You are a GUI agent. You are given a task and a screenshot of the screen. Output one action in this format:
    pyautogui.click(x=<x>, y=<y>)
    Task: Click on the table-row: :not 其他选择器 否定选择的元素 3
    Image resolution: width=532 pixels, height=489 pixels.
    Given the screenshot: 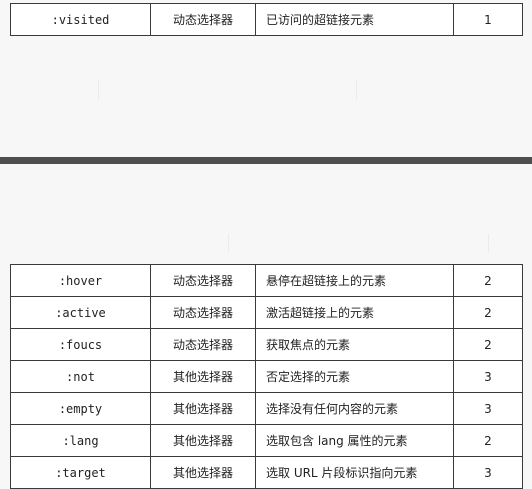 What is the action you would take?
    pyautogui.click(x=266, y=376)
    